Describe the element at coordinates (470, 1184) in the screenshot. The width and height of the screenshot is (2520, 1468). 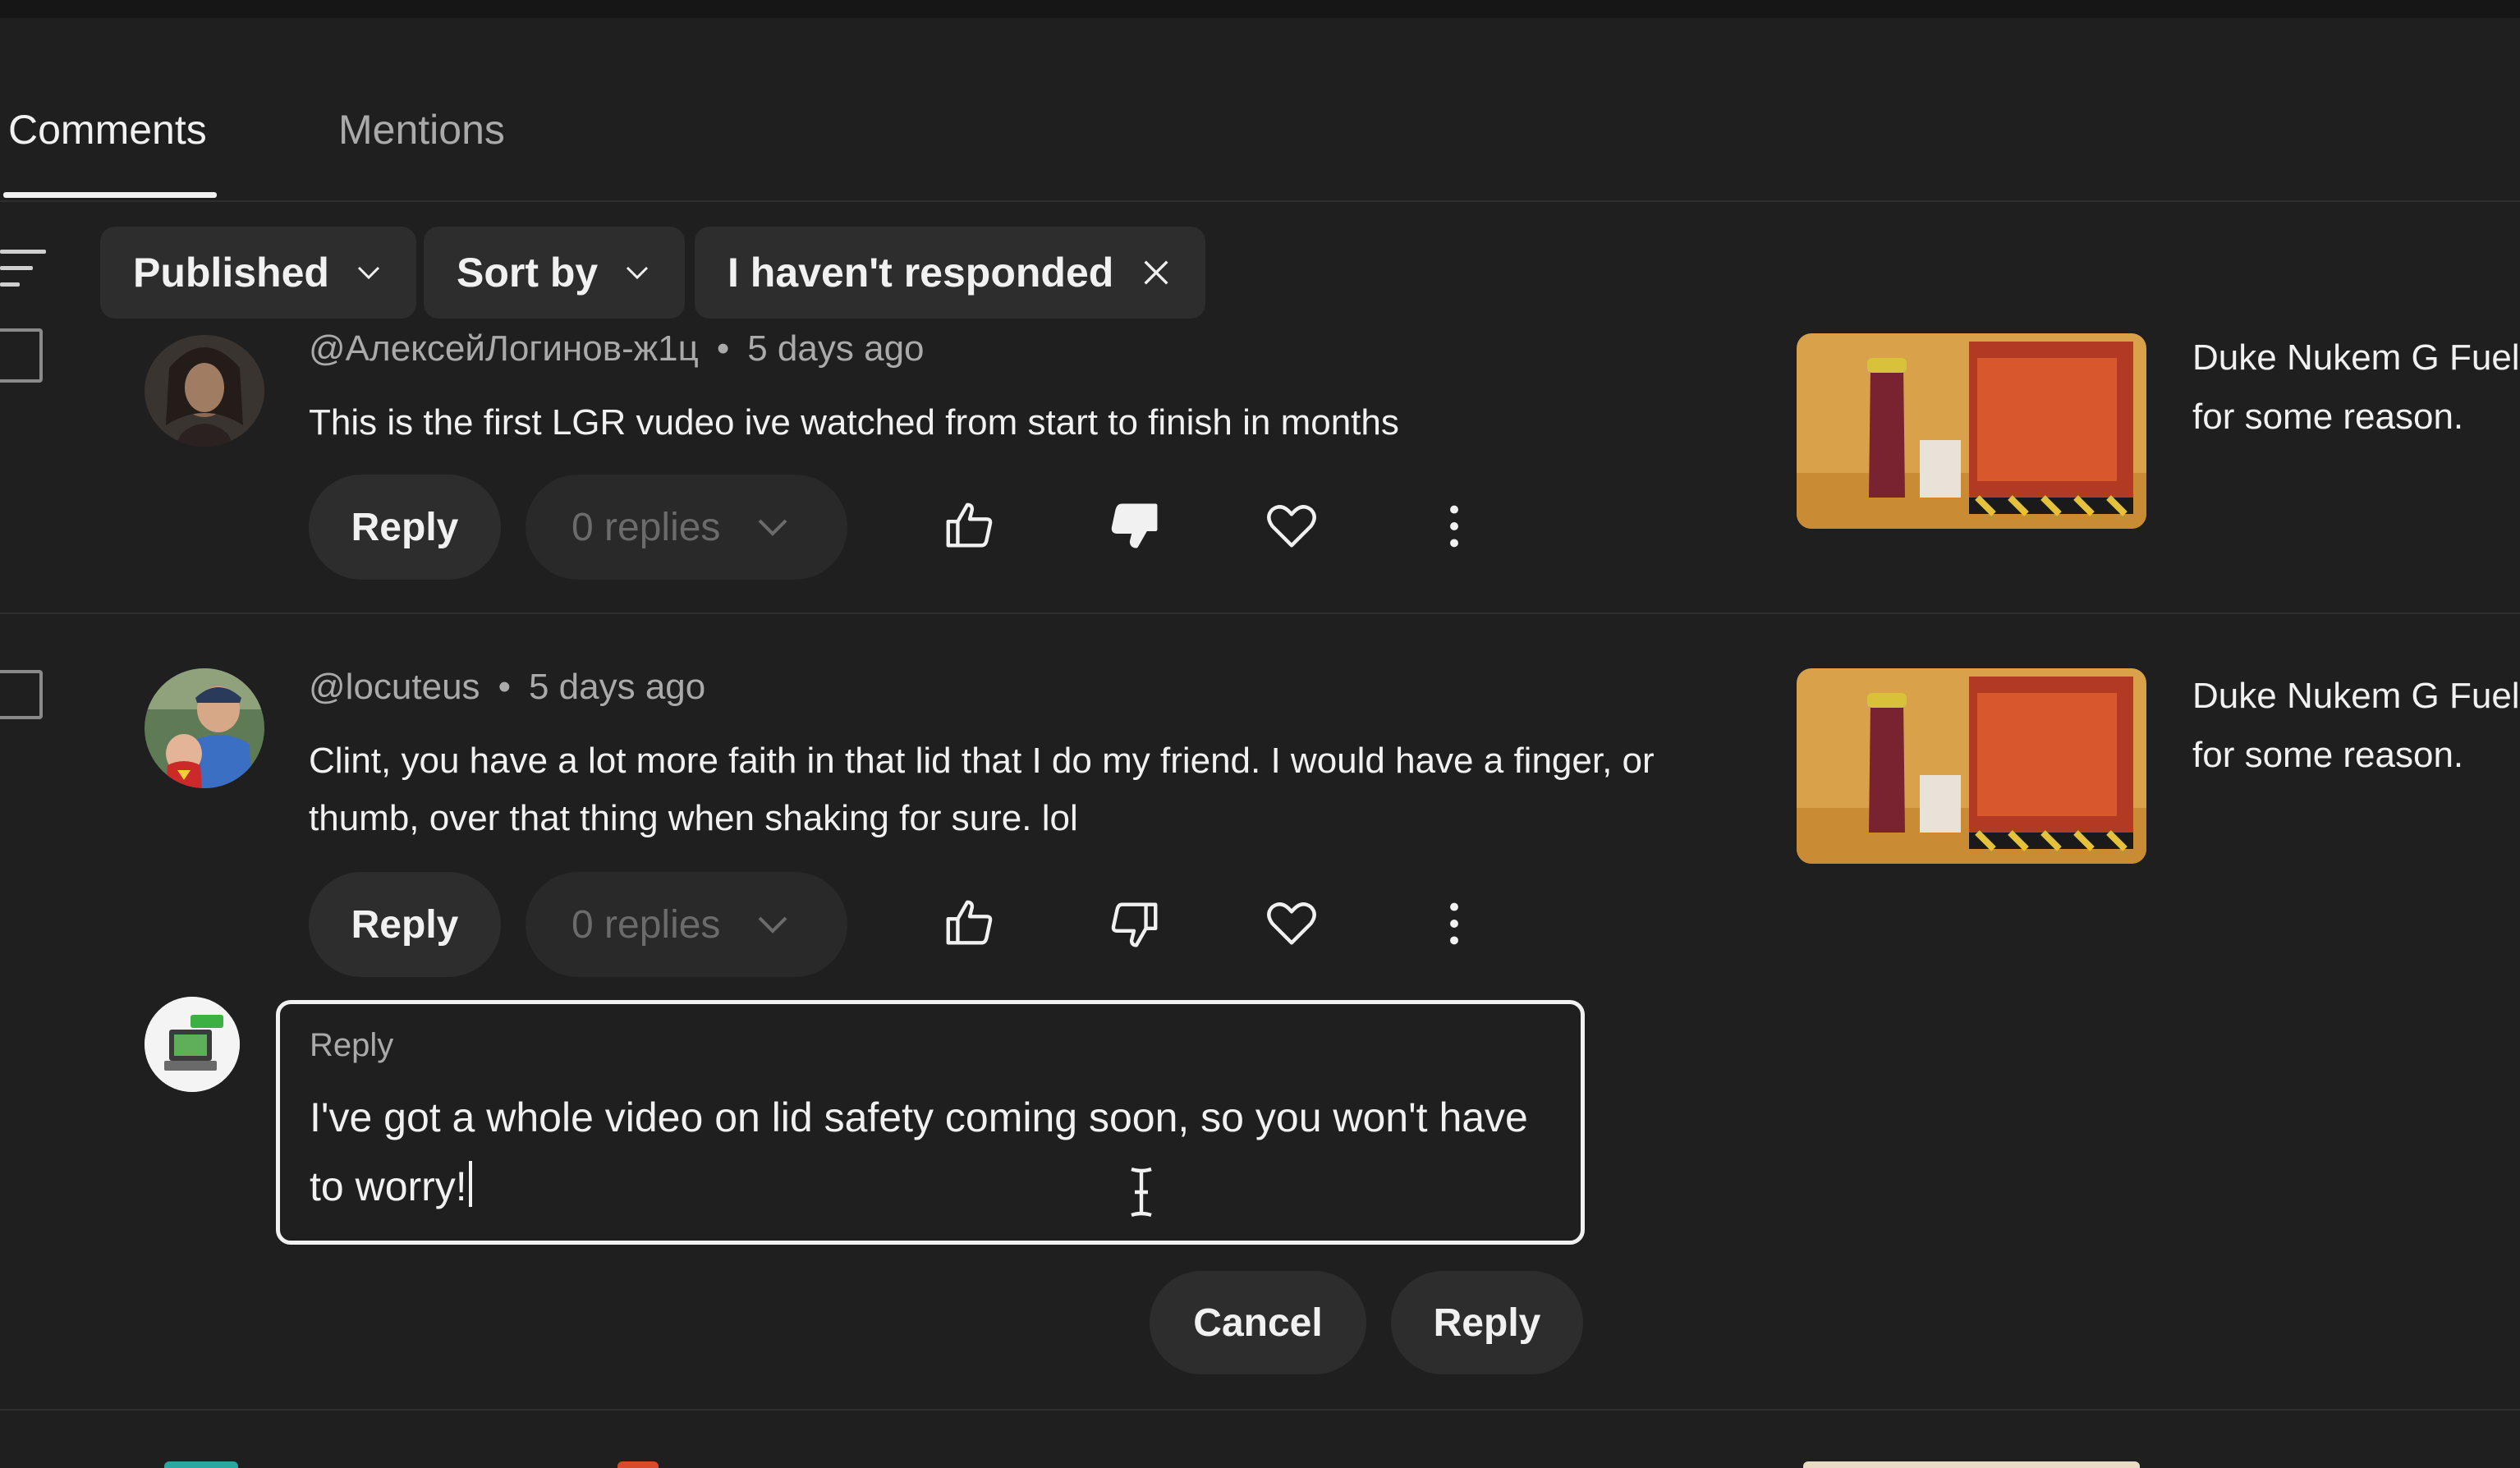
I see `text-caret` at that location.